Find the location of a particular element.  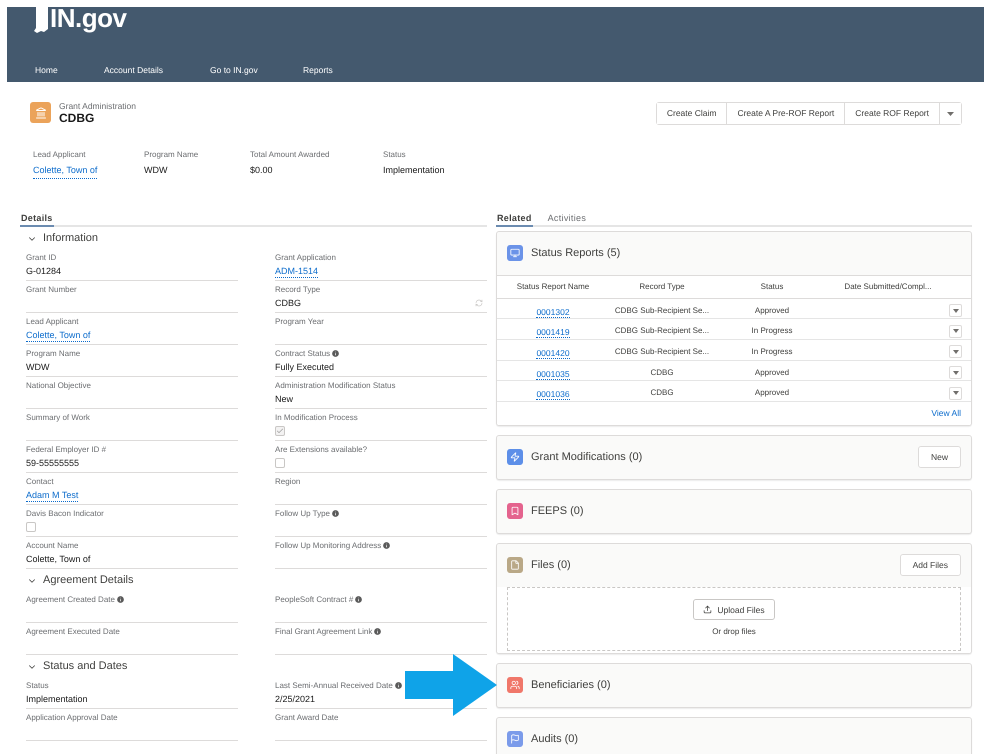

field-label: Program Year is located at coordinates (299, 321).